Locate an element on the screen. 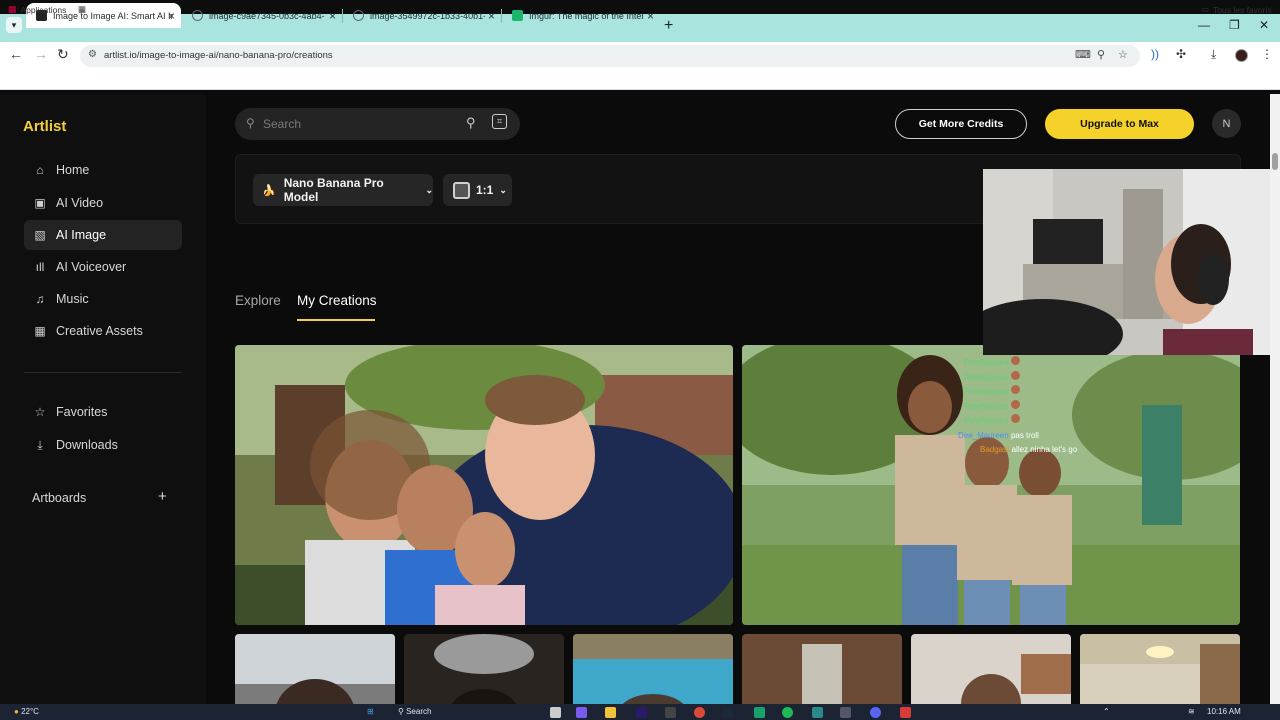 This screenshot has height=720, width=1280. bookmark-all: ▭ Tous les favoris is located at coordinates (1236, 9).